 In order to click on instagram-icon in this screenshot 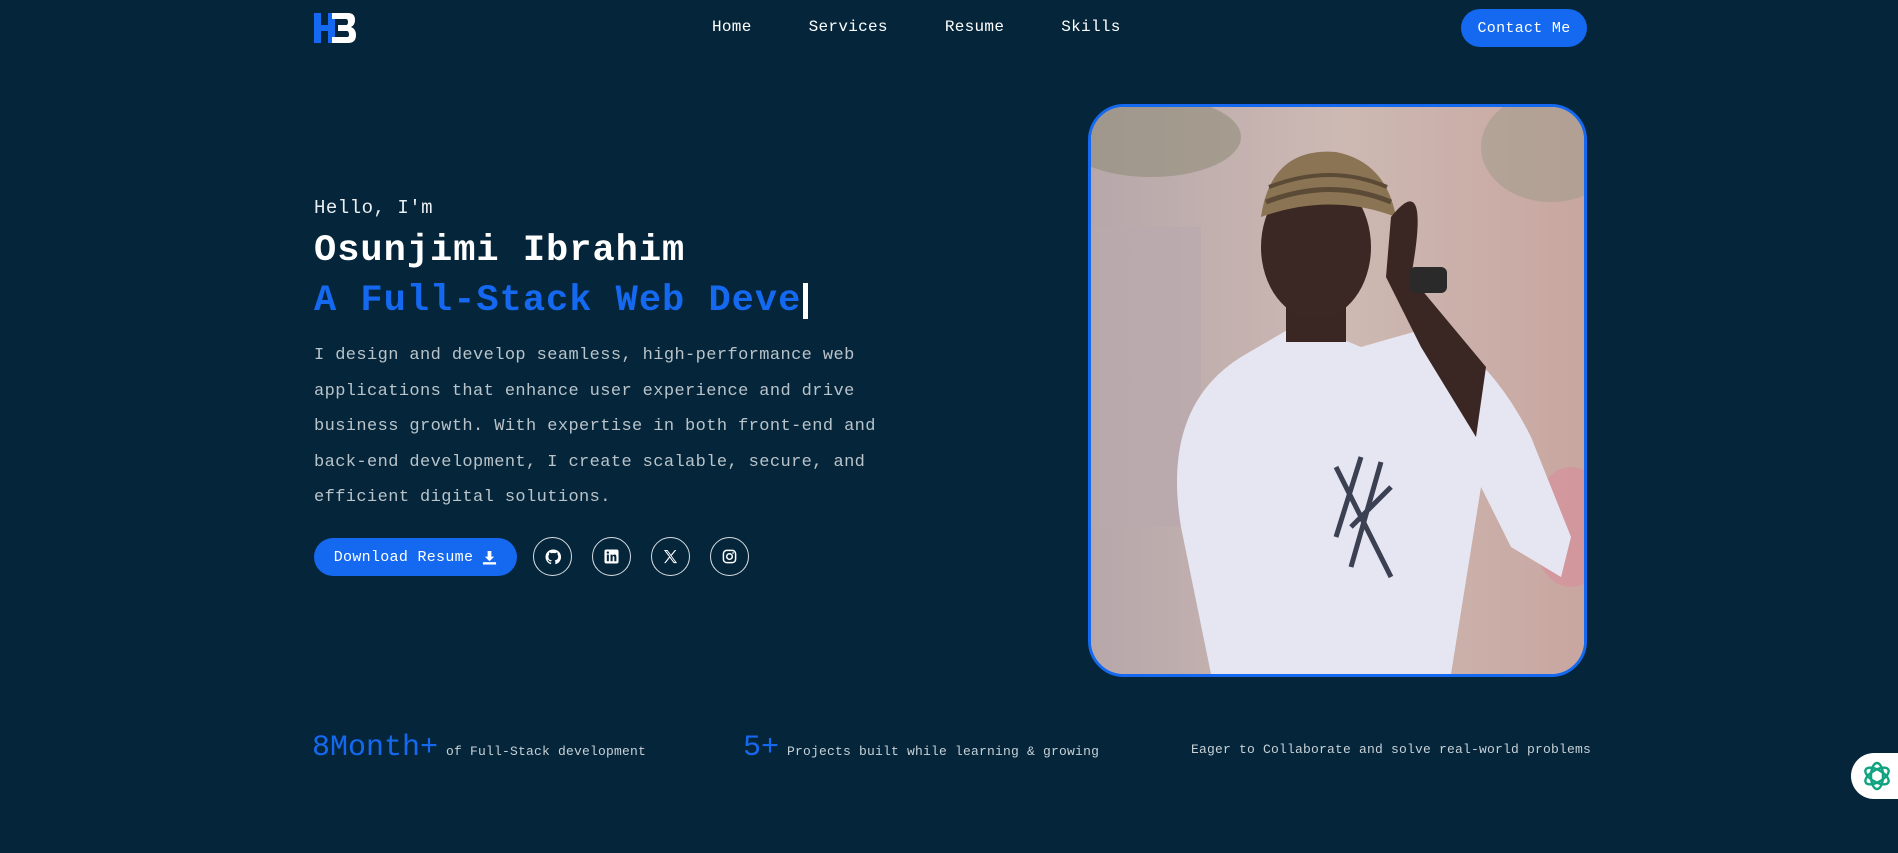, I will do `click(729, 556)`.